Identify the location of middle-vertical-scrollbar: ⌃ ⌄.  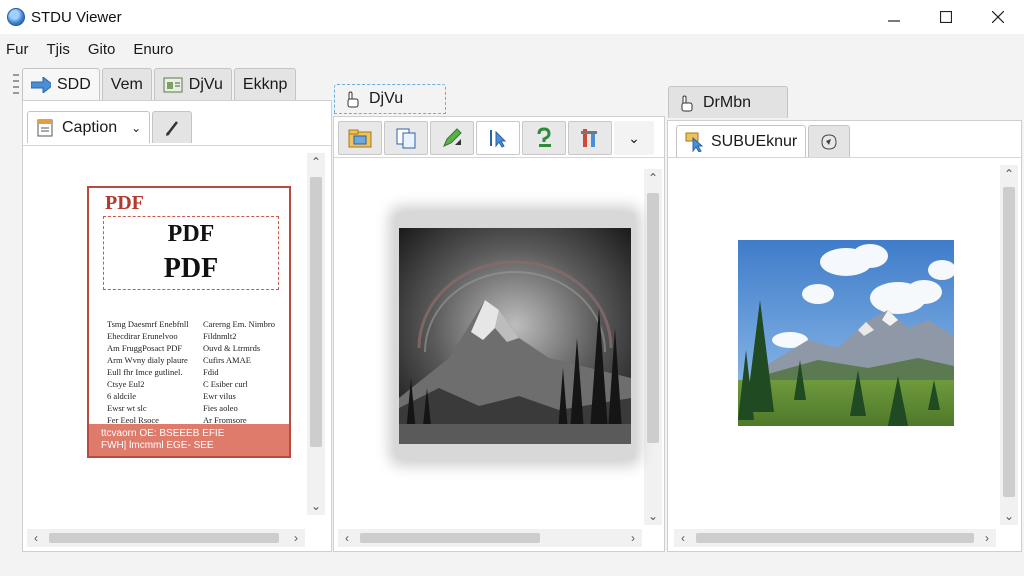
(653, 347).